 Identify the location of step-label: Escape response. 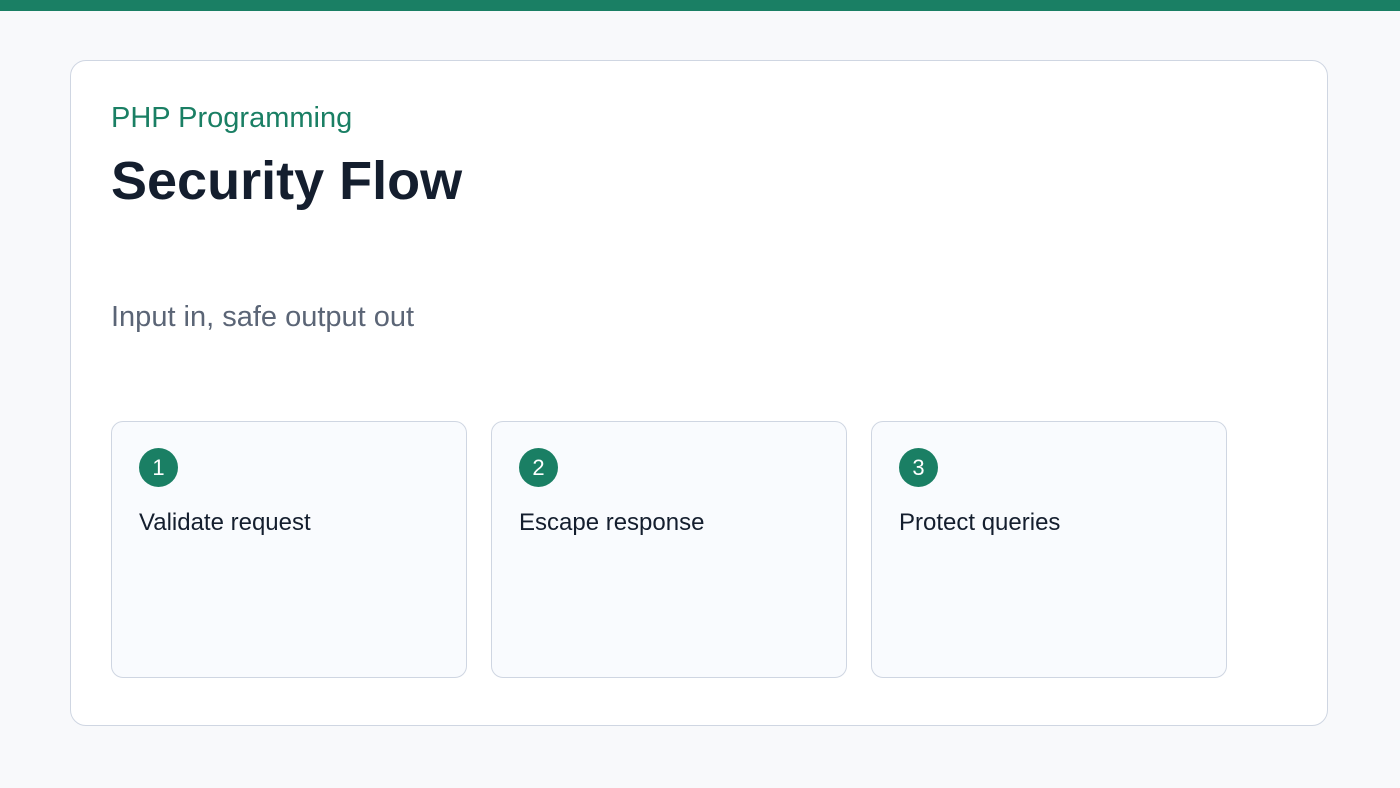
(612, 522).